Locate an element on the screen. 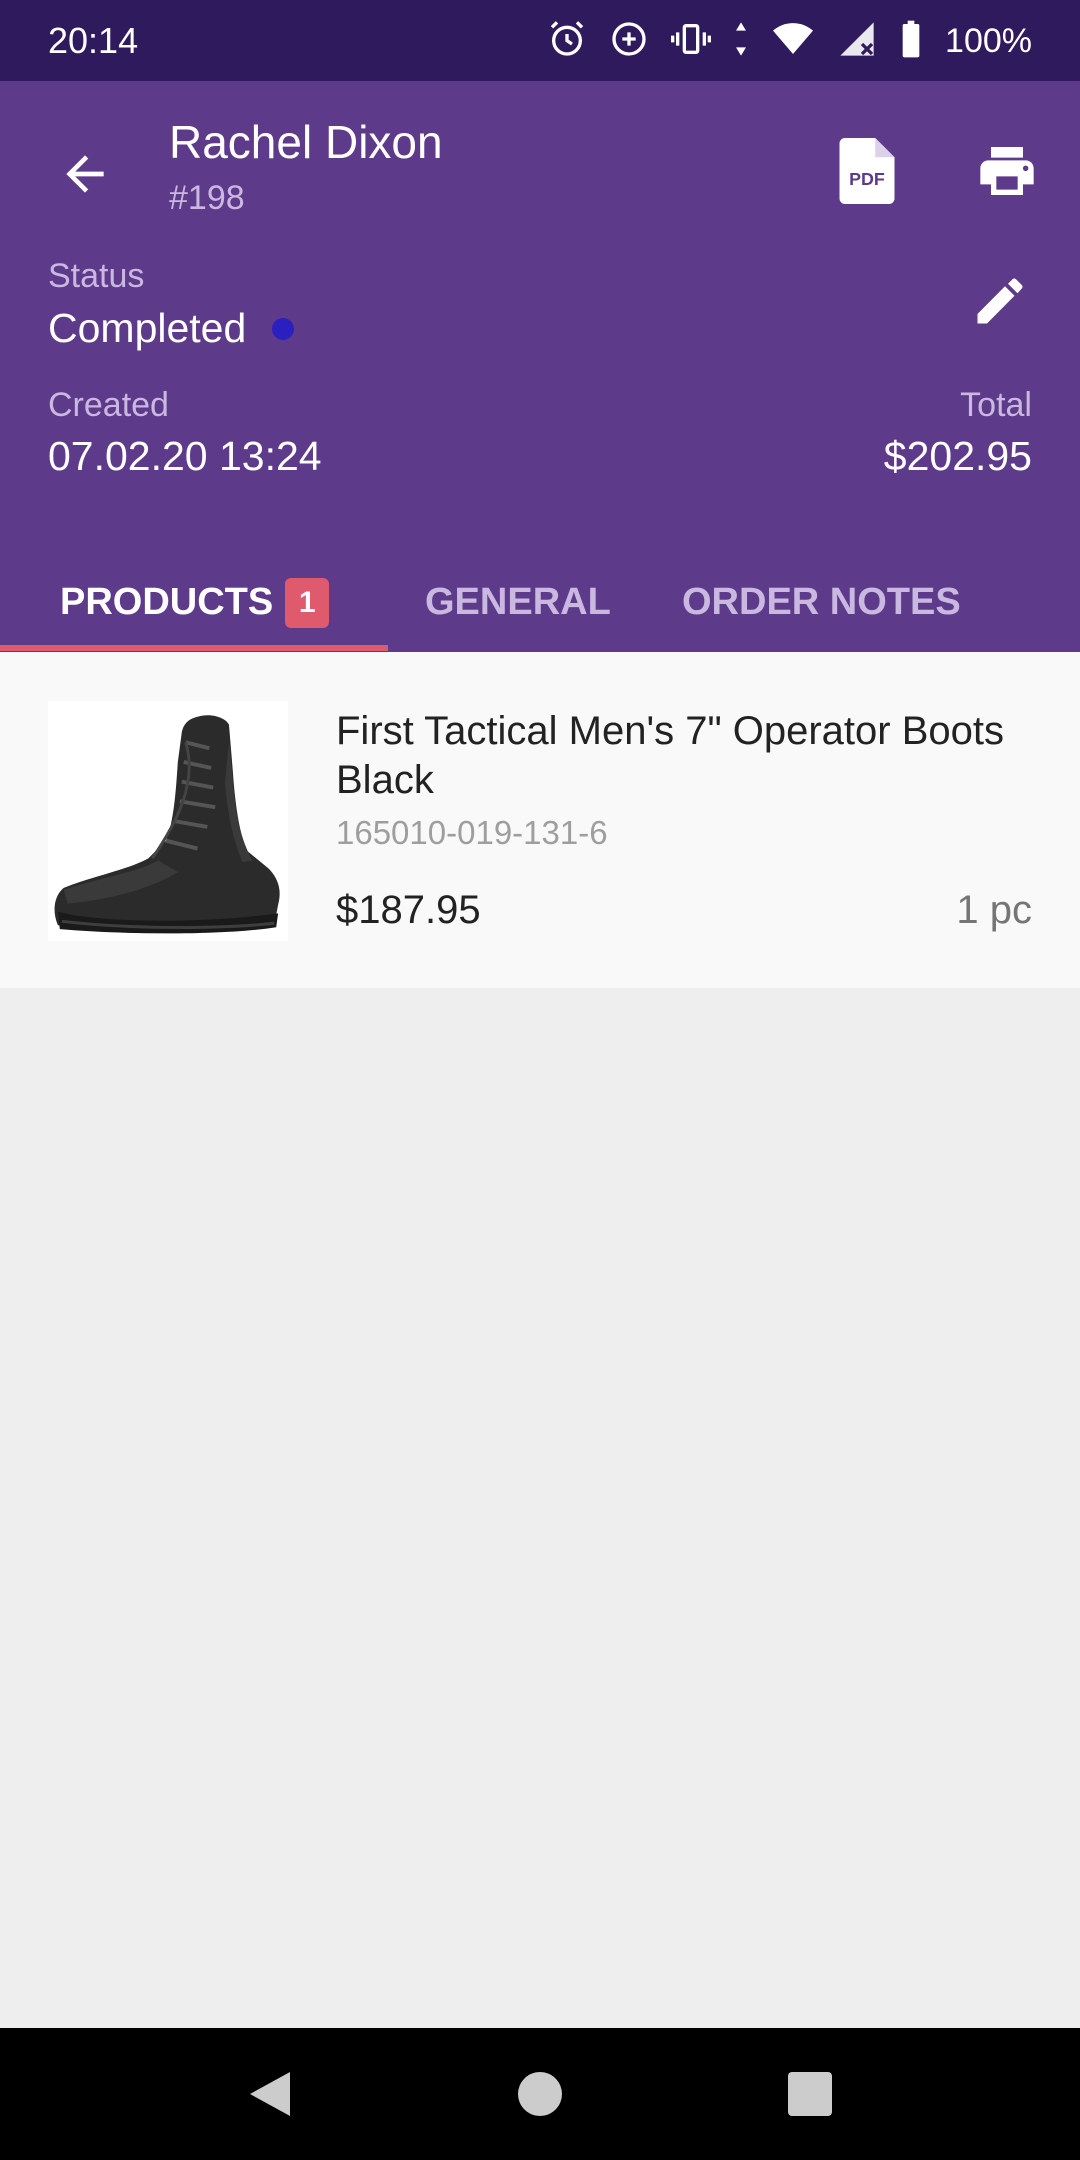 Image resolution: width=1080 pixels, height=2160 pixels. edit-status-button is located at coordinates (1000, 301).